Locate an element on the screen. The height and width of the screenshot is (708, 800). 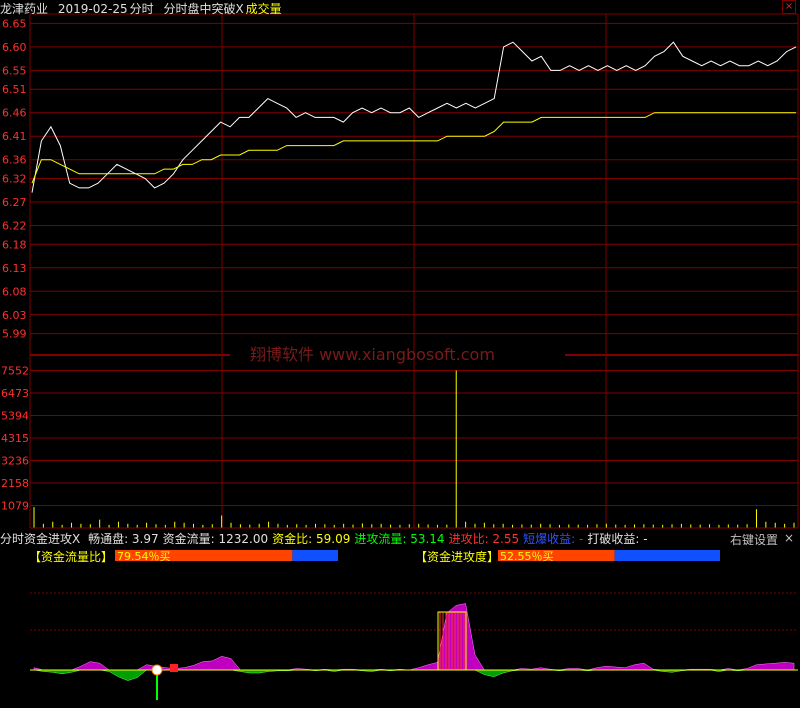
volume-axis-label: 5394 is located at coordinates (15, 416).